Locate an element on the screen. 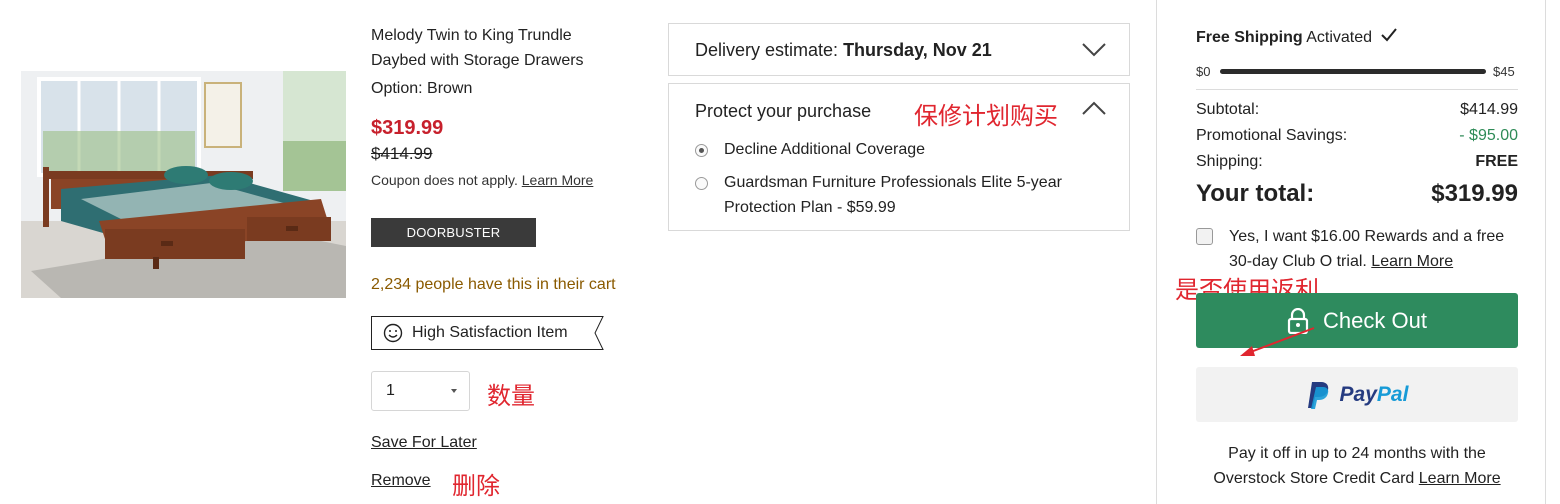 This screenshot has height=504, width=1560. paypal-logo-icon is located at coordinates (1317, 395).